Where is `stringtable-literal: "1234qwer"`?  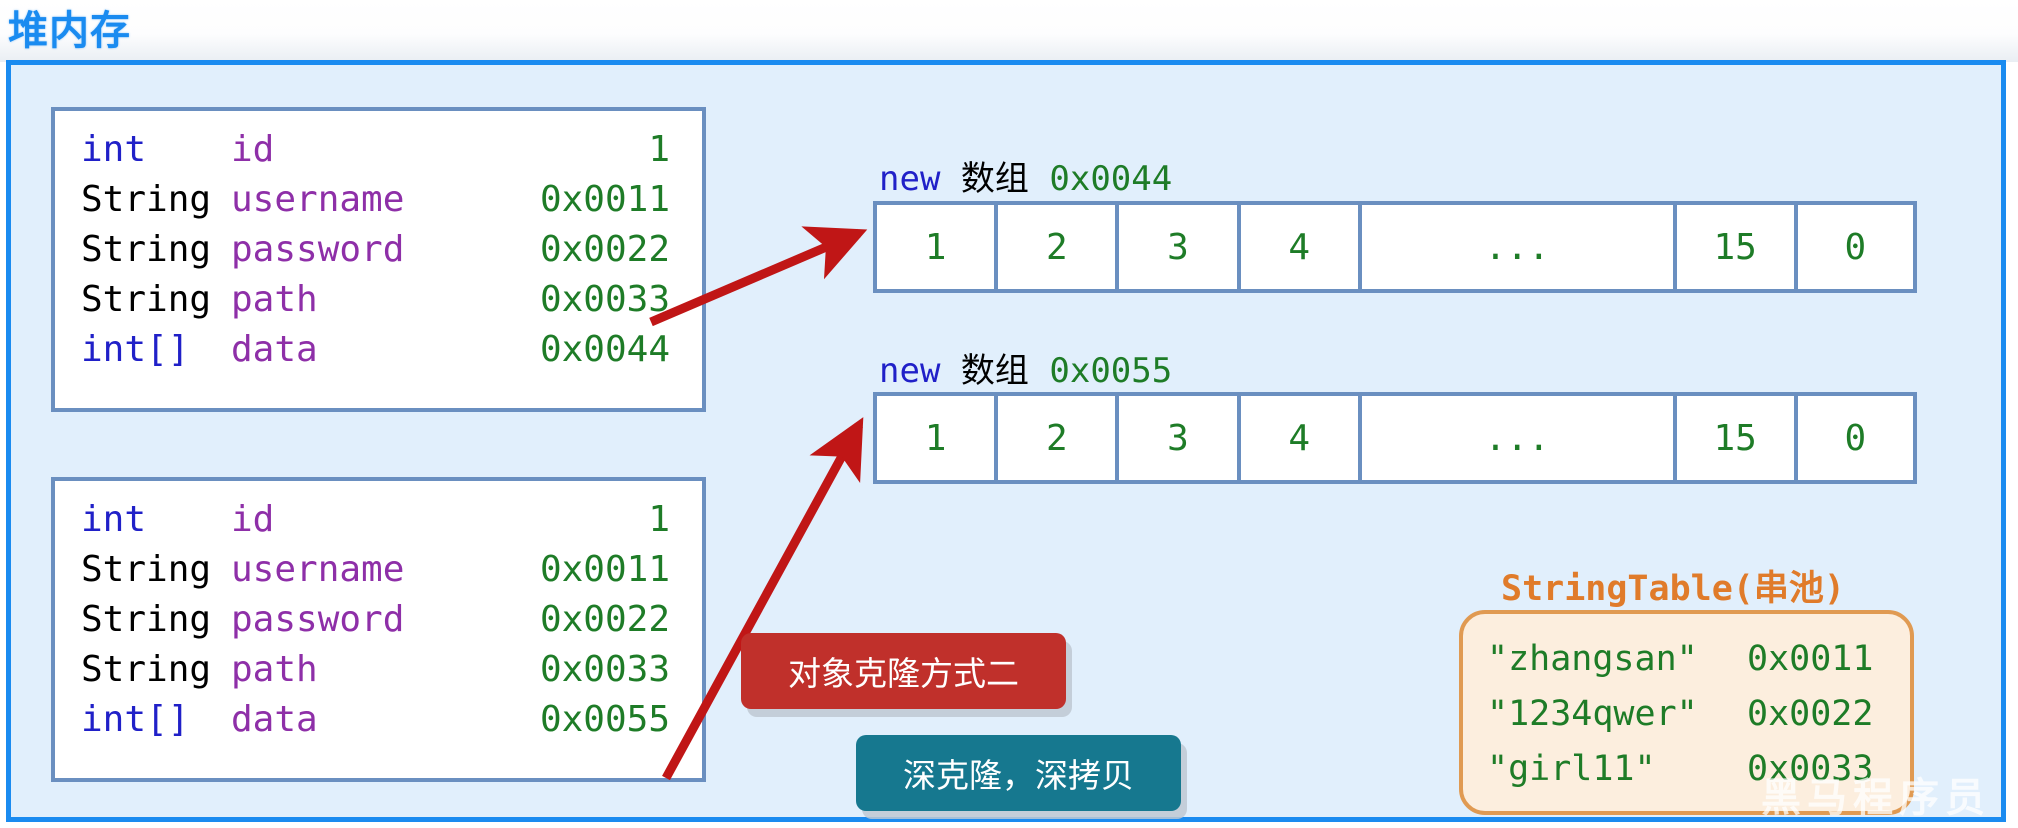 stringtable-literal: "1234qwer" is located at coordinates (1592, 714).